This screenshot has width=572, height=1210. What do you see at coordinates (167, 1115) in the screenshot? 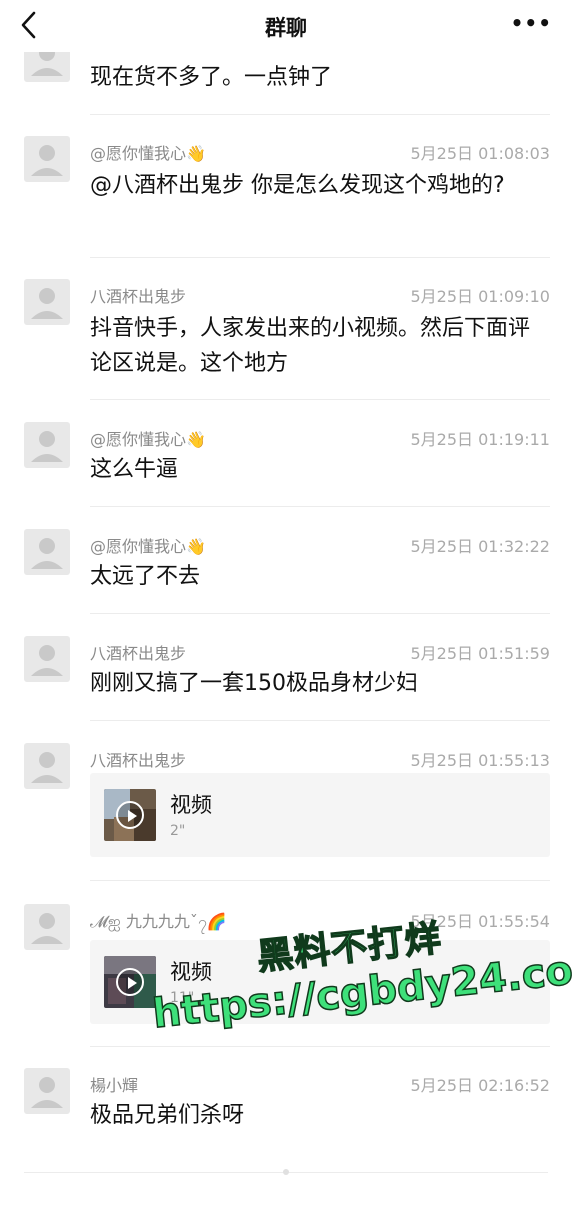
I see `message-text: 极品兄弟们杀呀` at bounding box center [167, 1115].